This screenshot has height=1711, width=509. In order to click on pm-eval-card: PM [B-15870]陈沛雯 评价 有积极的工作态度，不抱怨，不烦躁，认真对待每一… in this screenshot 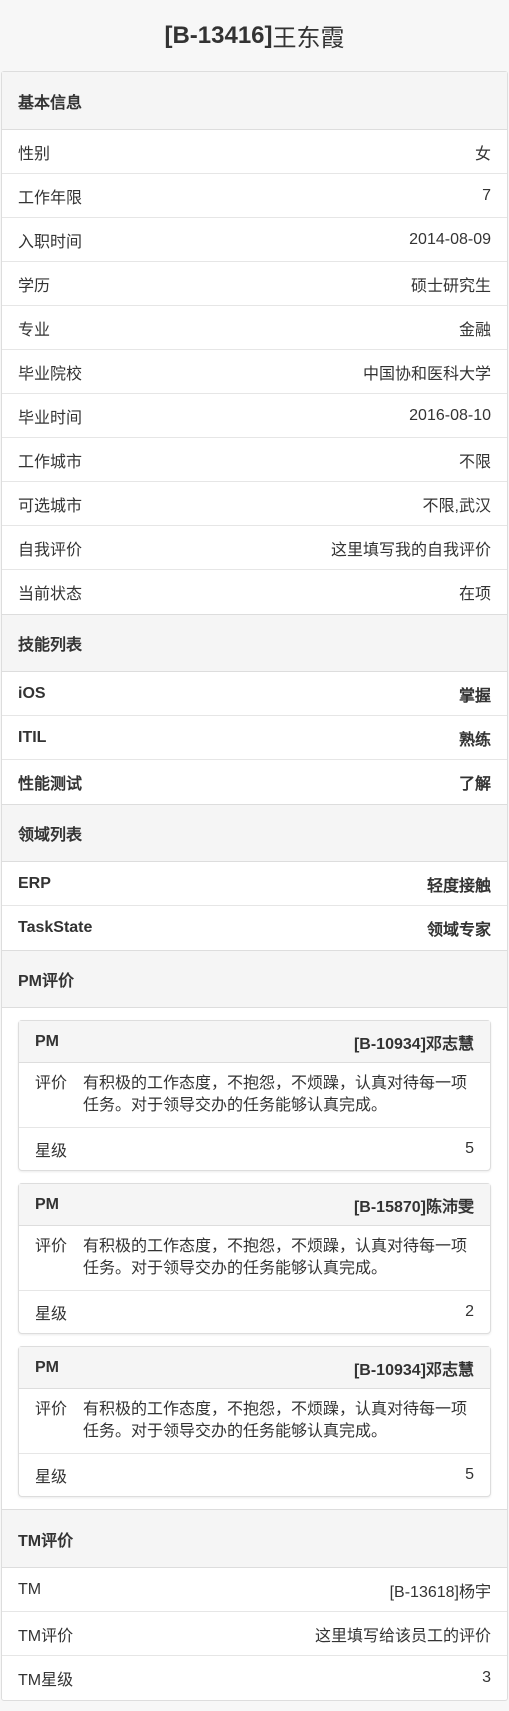, I will do `click(254, 1258)`.